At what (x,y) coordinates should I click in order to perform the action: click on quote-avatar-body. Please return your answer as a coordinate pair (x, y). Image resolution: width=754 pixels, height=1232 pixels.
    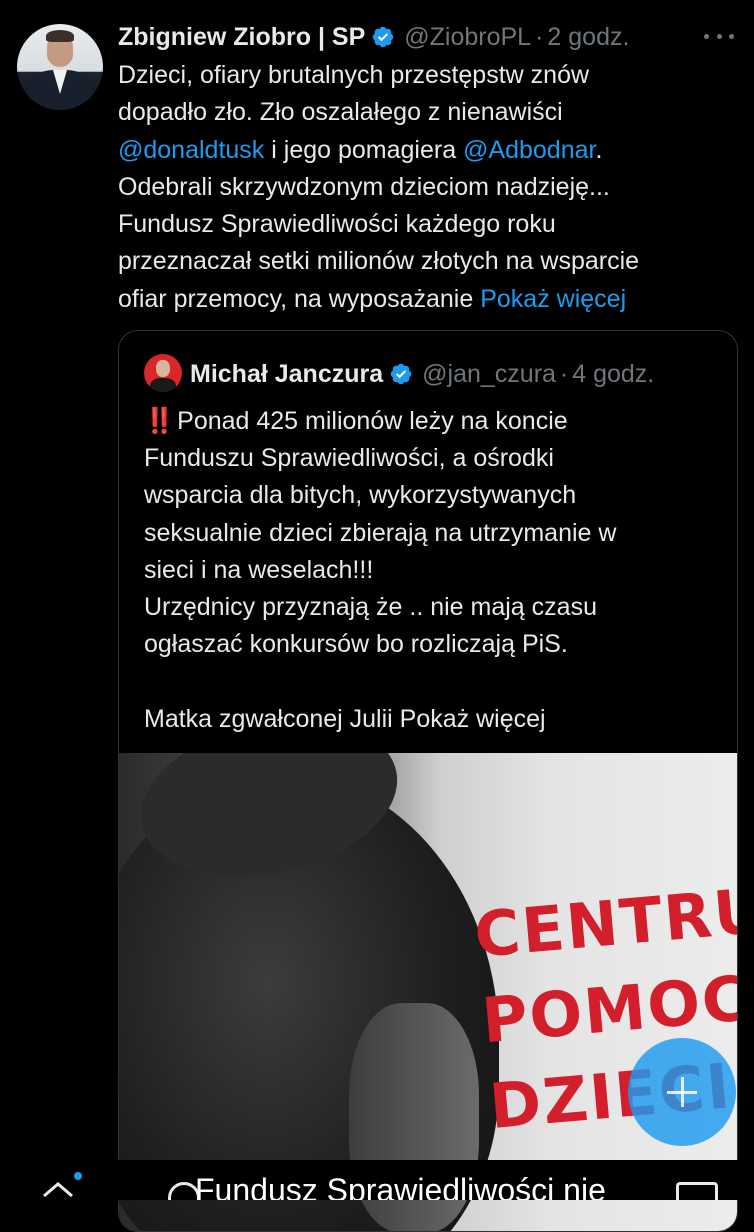
    Looking at the image, I should click on (163, 385).